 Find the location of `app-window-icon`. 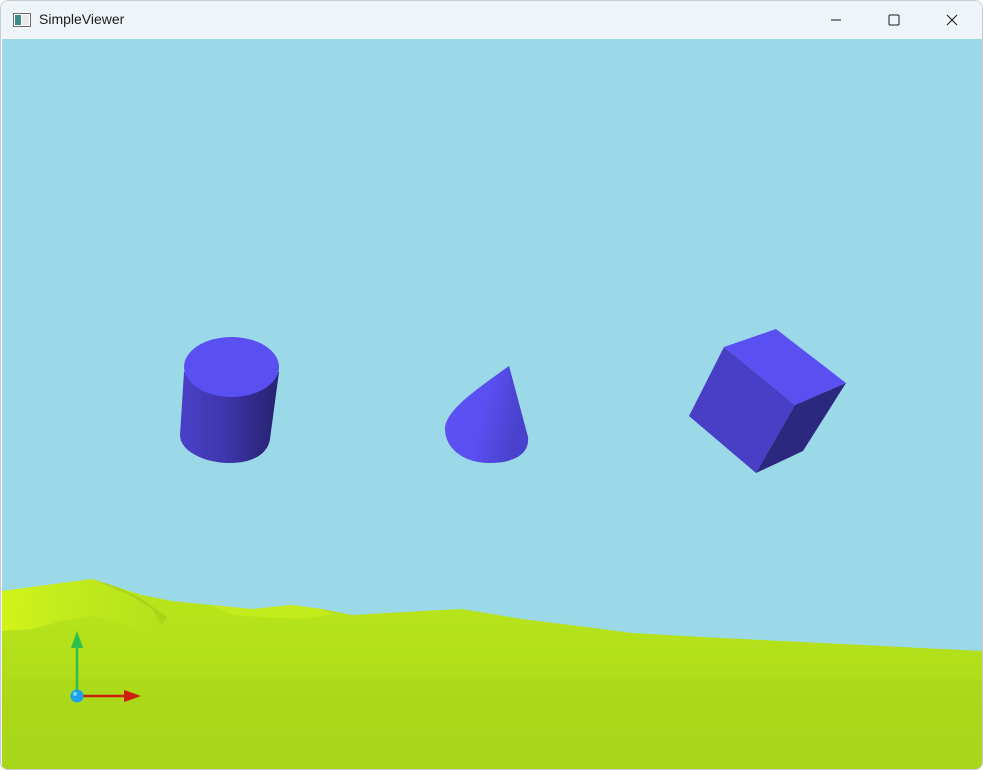

app-window-icon is located at coordinates (22, 20).